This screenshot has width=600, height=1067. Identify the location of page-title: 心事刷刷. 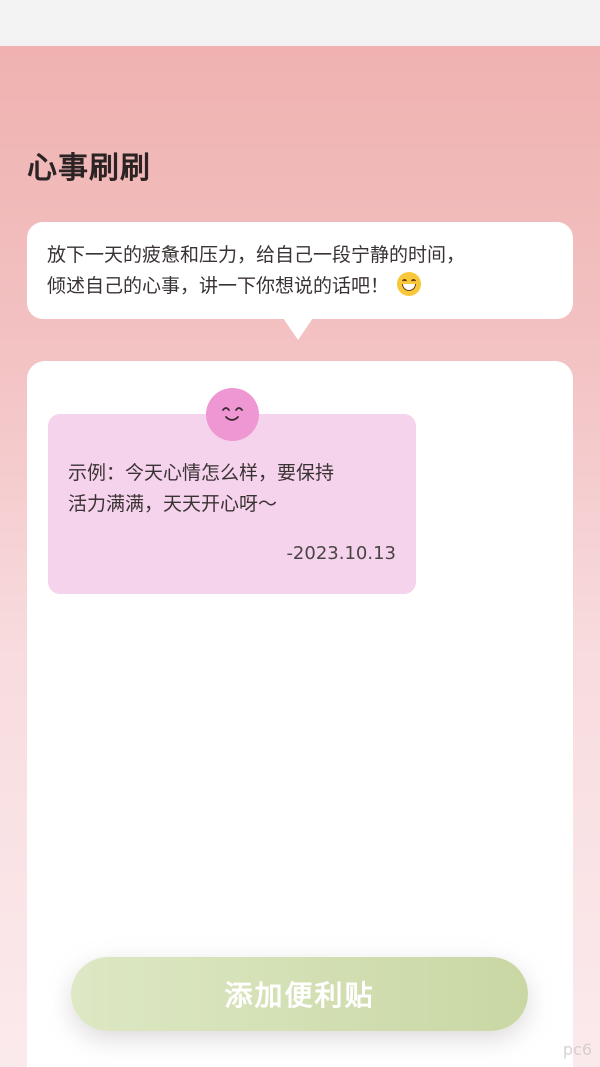
(89, 168).